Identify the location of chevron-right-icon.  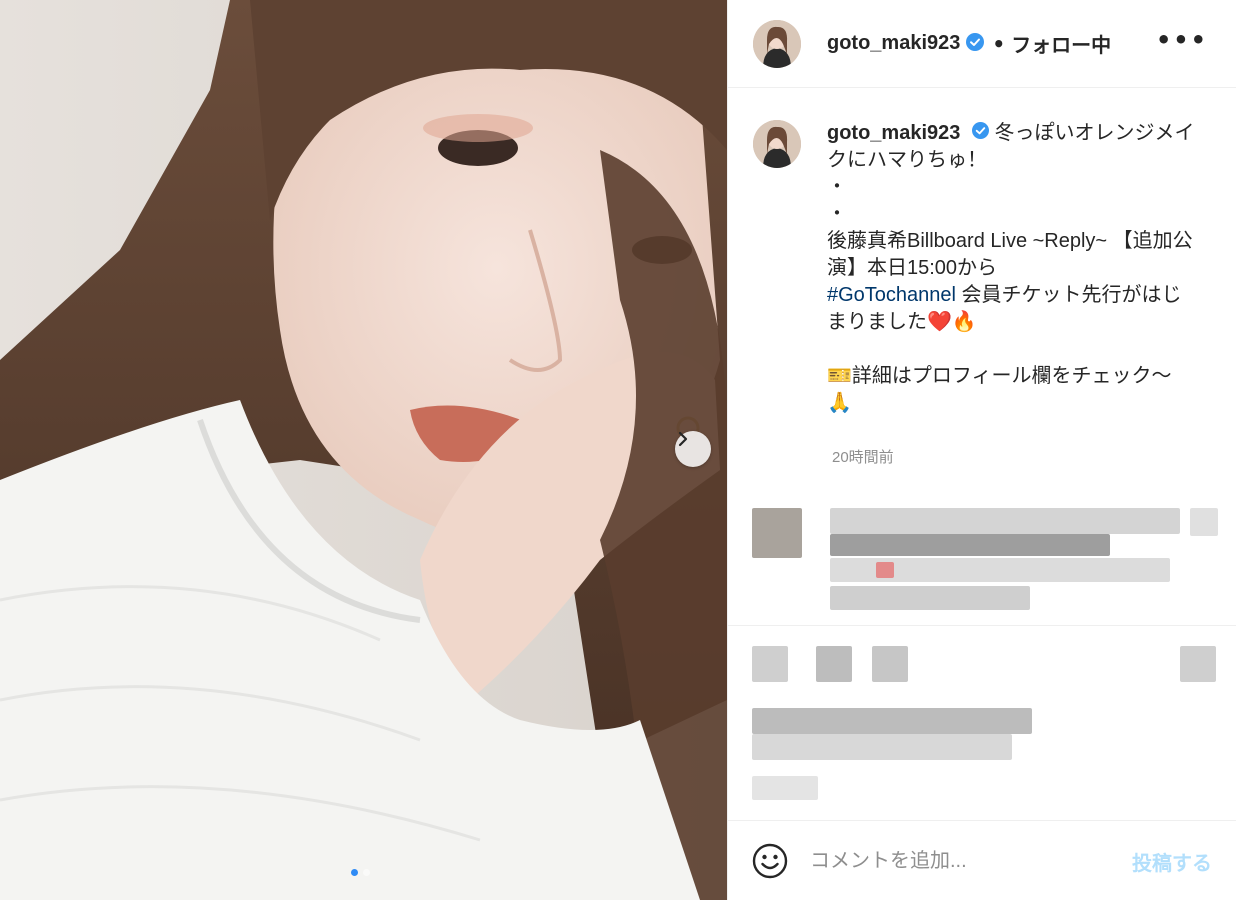
(683, 439).